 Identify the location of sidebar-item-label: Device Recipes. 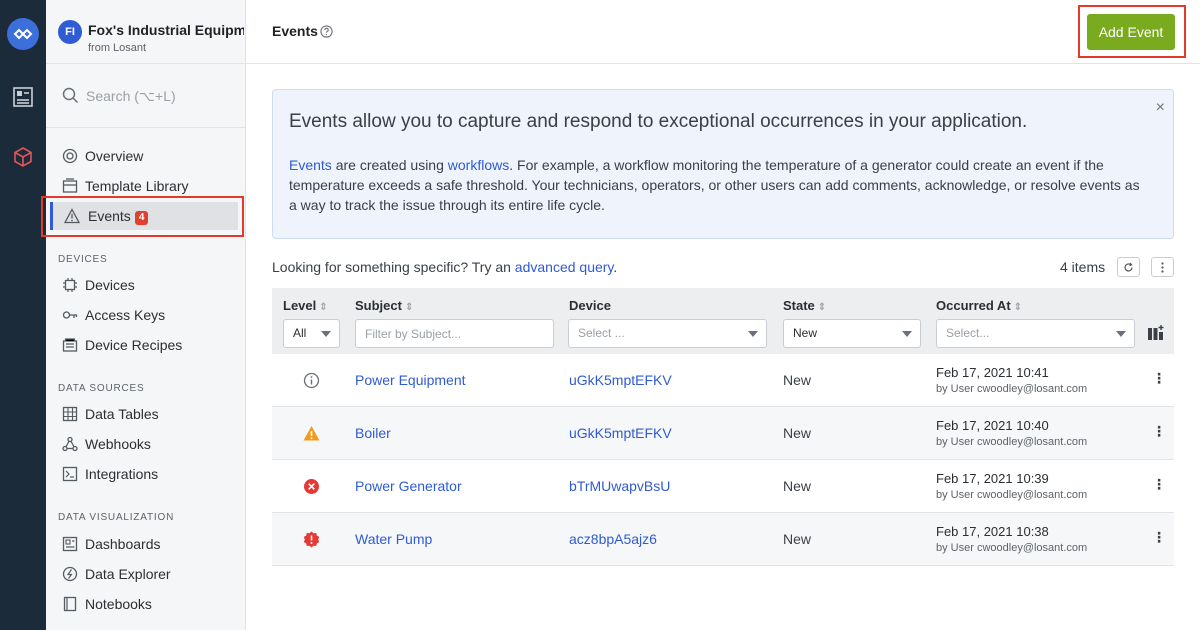
(134, 345).